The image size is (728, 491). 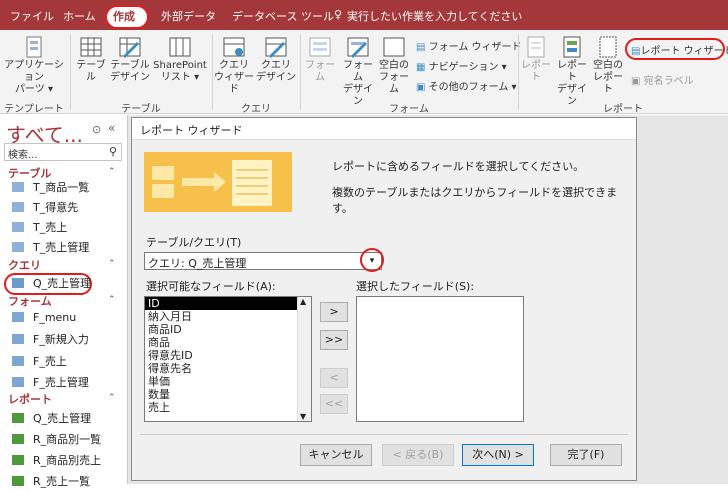 What do you see at coordinates (276, 60) in the screenshot?
I see `query-design-button: クエリ デザイン` at bounding box center [276, 60].